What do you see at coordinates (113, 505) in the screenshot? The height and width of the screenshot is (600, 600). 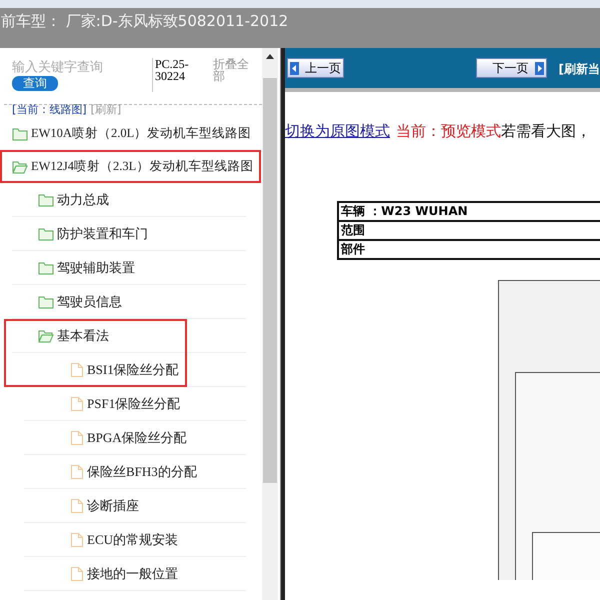 I see `tree-item: 诊断插座` at bounding box center [113, 505].